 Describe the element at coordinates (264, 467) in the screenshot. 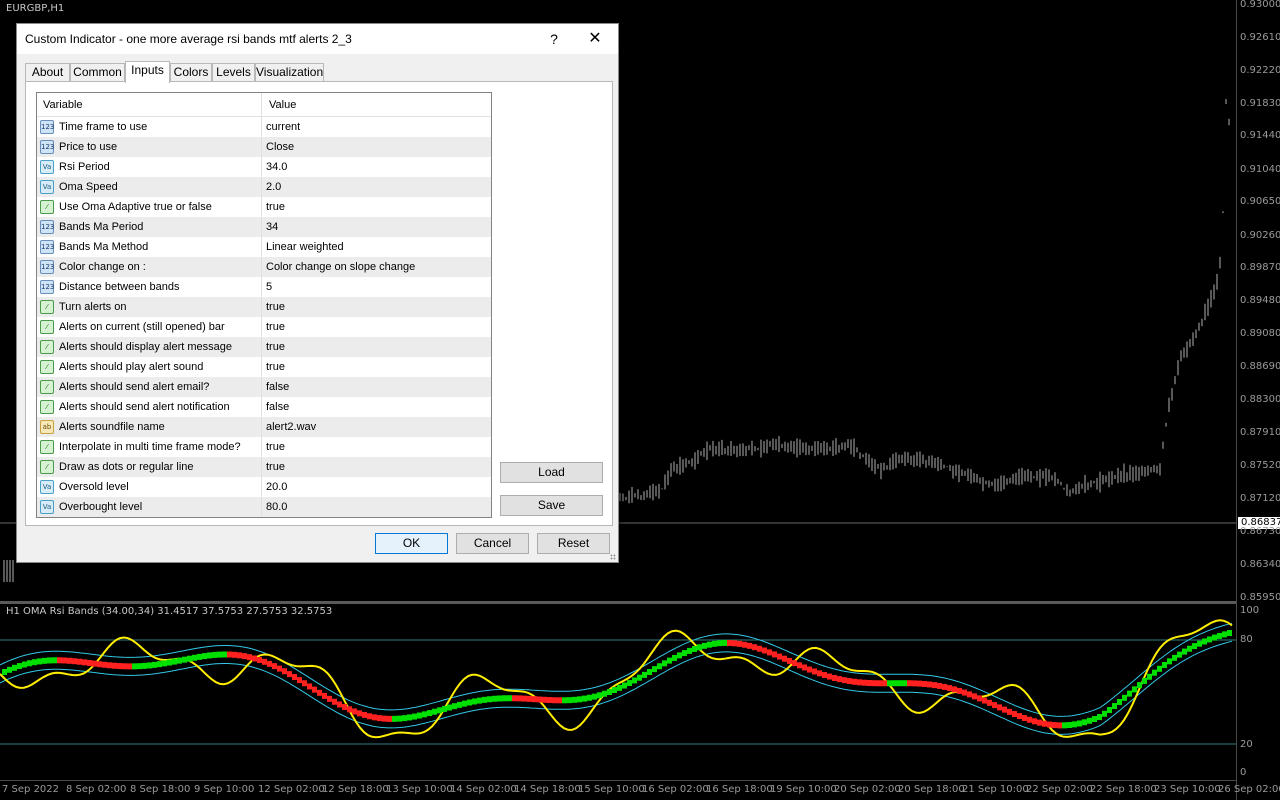

I see `input-row: ⁄ Draw as dots or regular line true` at that location.